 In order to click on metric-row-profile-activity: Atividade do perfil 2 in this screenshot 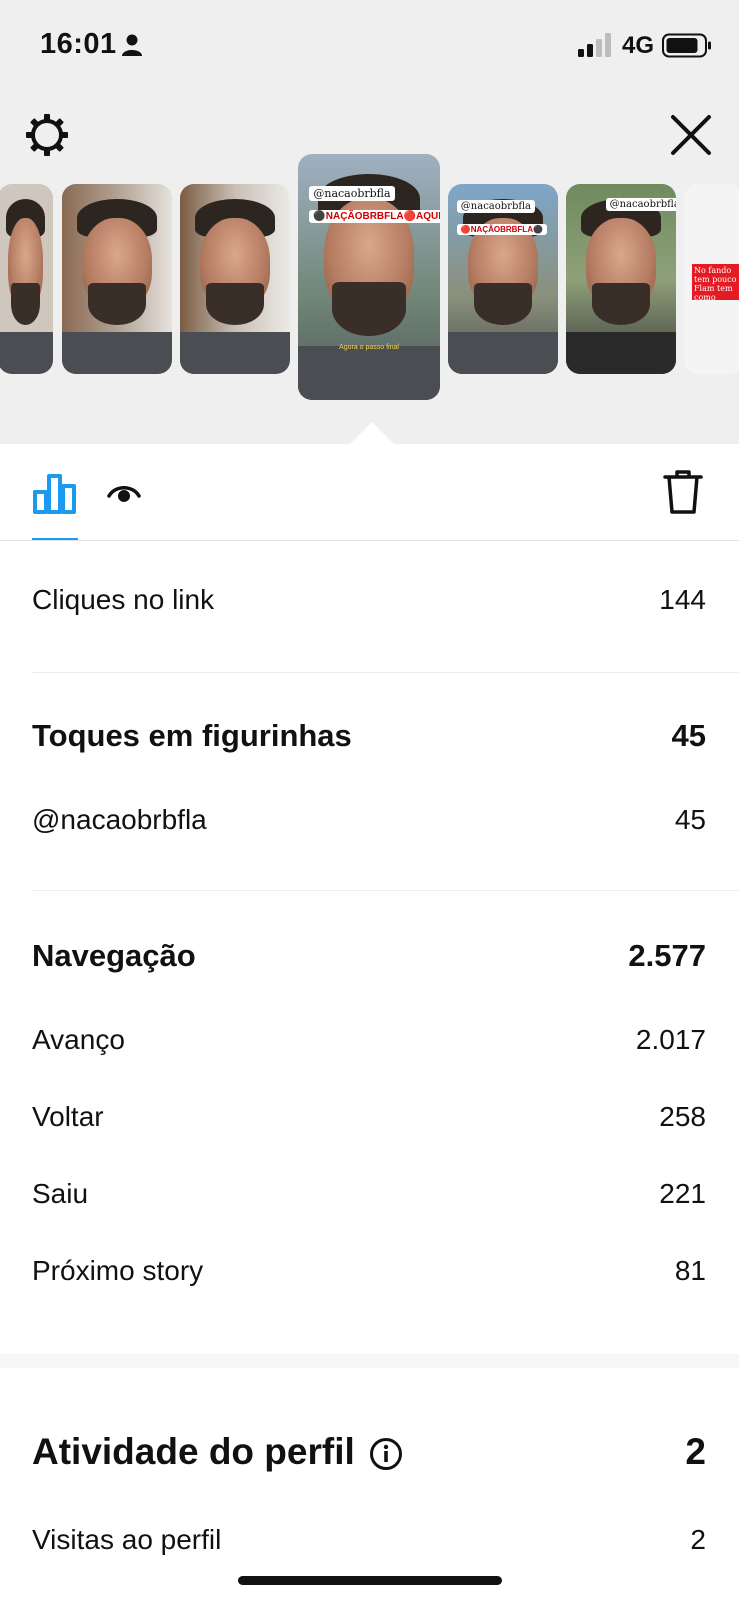, I will do `click(369, 1452)`.